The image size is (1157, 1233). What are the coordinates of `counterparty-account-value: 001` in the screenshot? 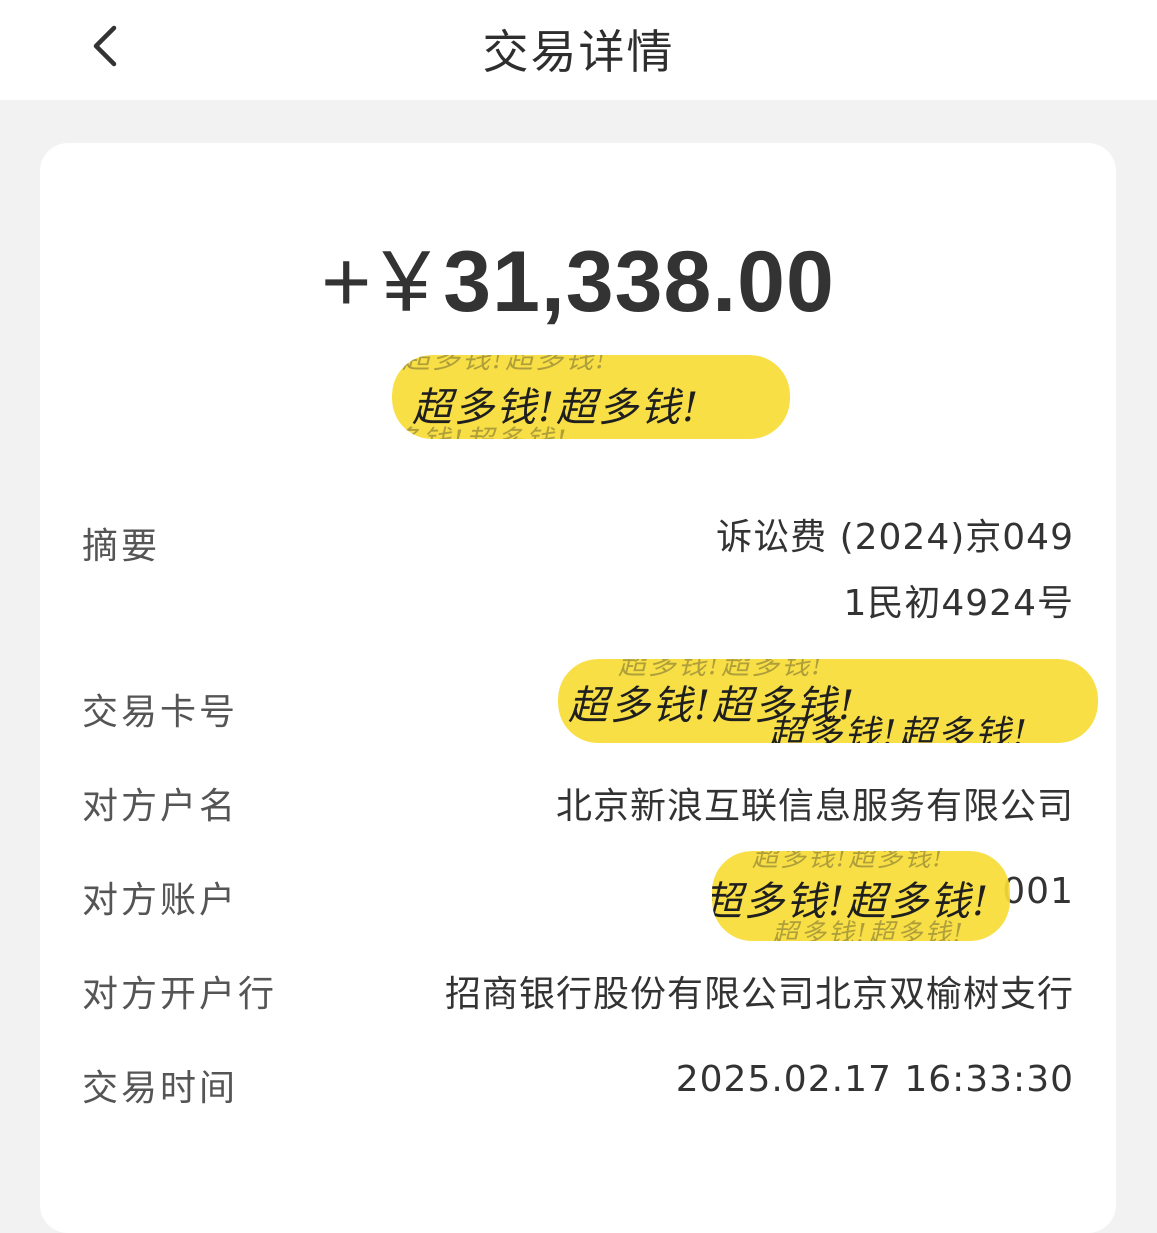 It's located at (1038, 891).